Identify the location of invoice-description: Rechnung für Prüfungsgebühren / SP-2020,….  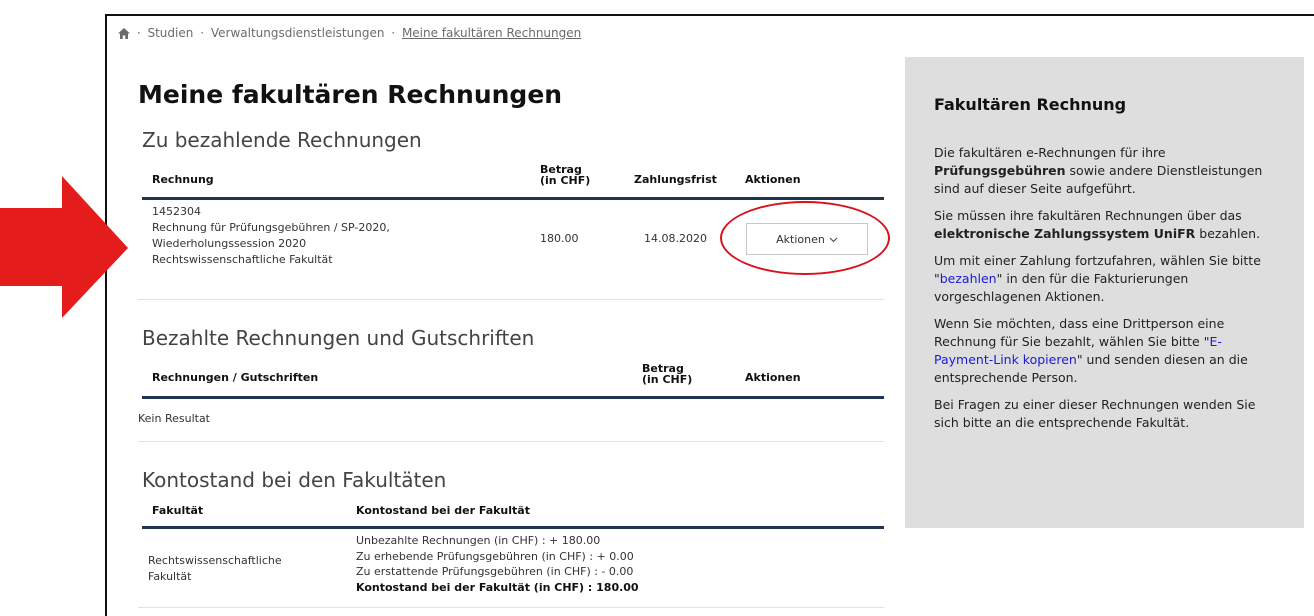
(271, 235).